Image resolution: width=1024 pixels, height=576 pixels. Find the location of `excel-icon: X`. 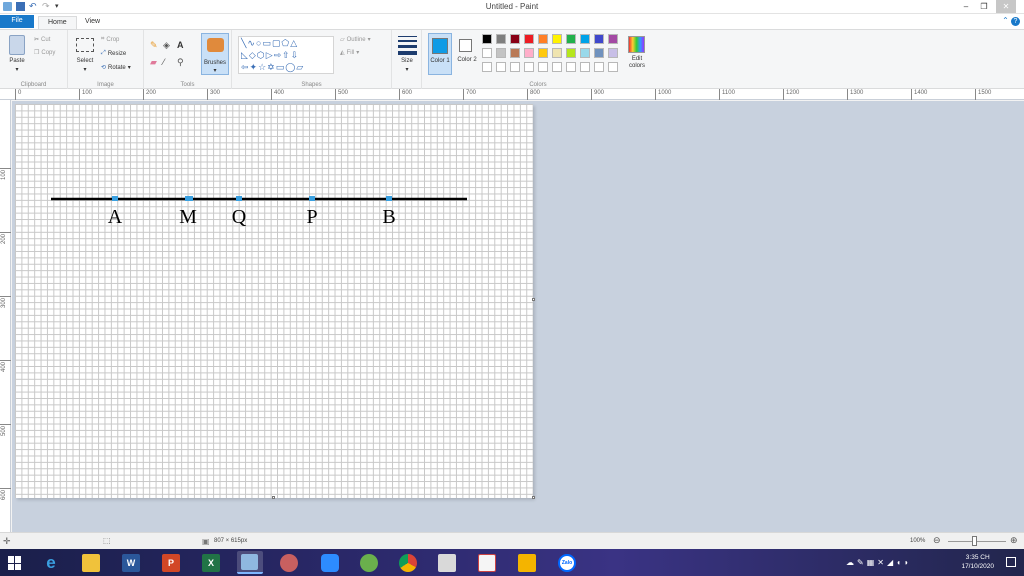

excel-icon: X is located at coordinates (211, 563).